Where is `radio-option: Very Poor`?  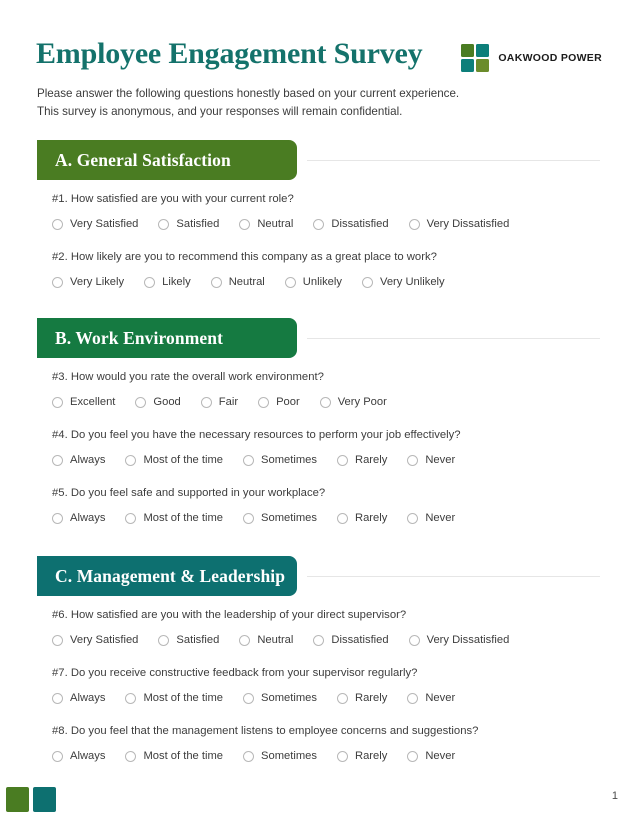 radio-option: Very Poor is located at coordinates (353, 402).